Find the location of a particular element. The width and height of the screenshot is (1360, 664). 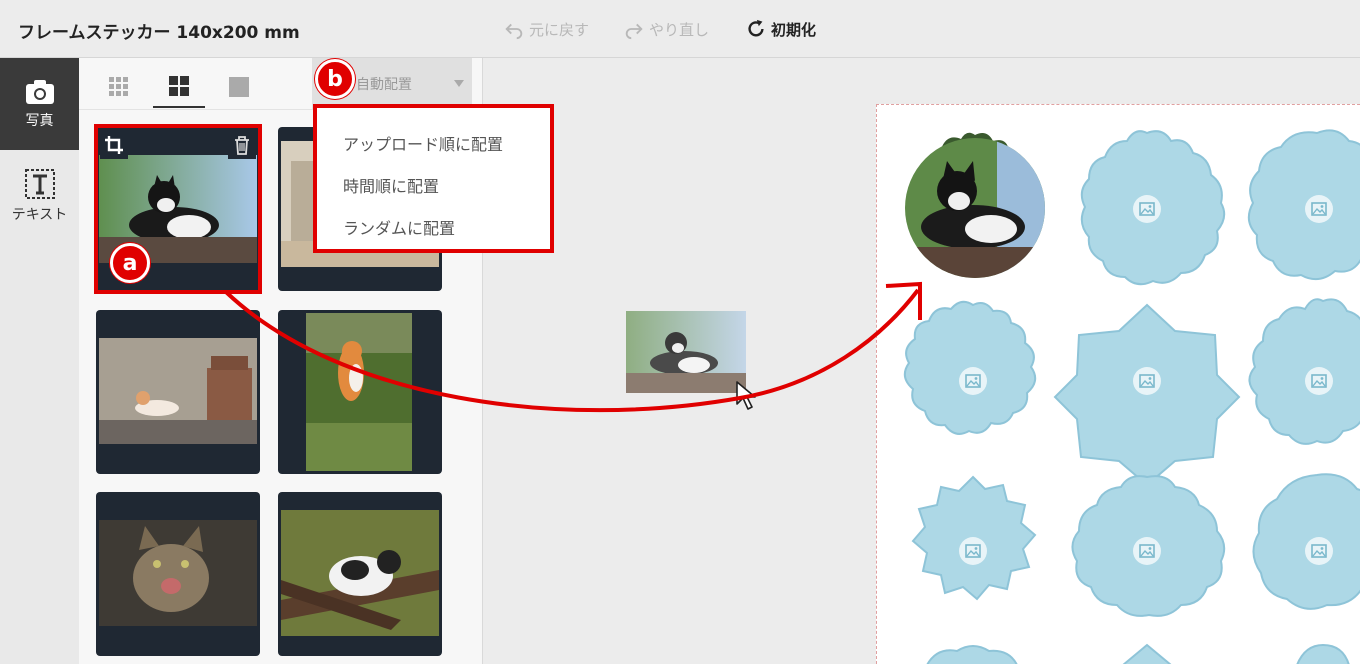

text-box-icon is located at coordinates (39, 184).